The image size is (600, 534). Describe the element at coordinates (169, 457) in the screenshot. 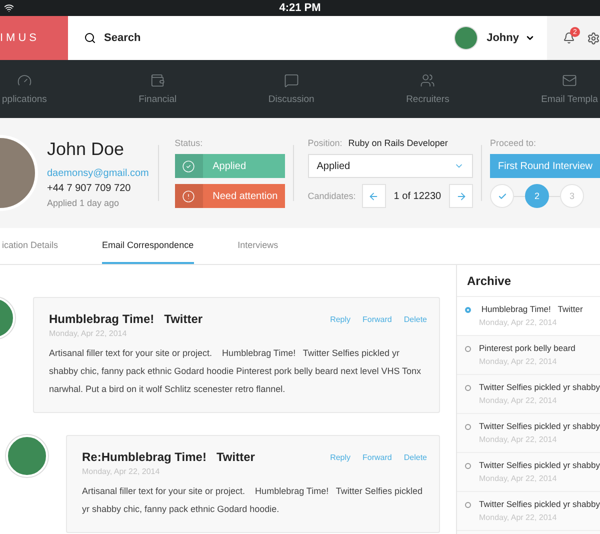

I see `message-title: Re:Humblebrag Time! Twitter` at that location.